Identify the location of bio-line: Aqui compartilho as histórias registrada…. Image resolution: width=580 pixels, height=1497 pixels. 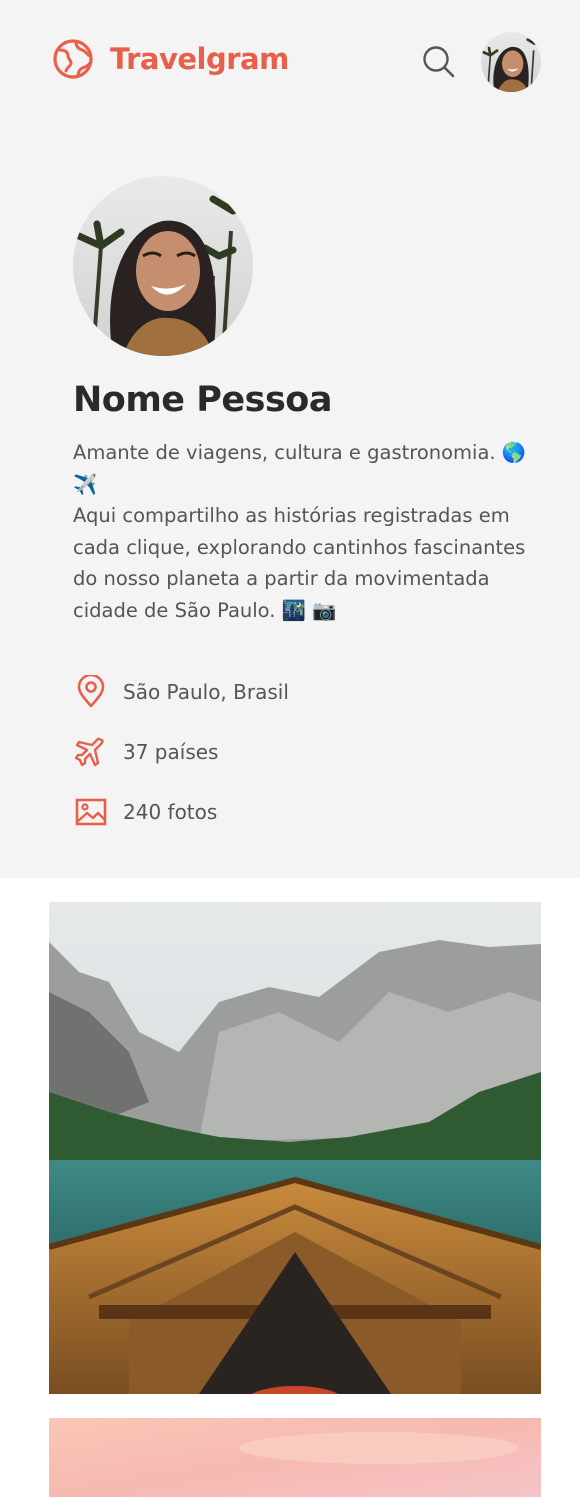
(299, 563).